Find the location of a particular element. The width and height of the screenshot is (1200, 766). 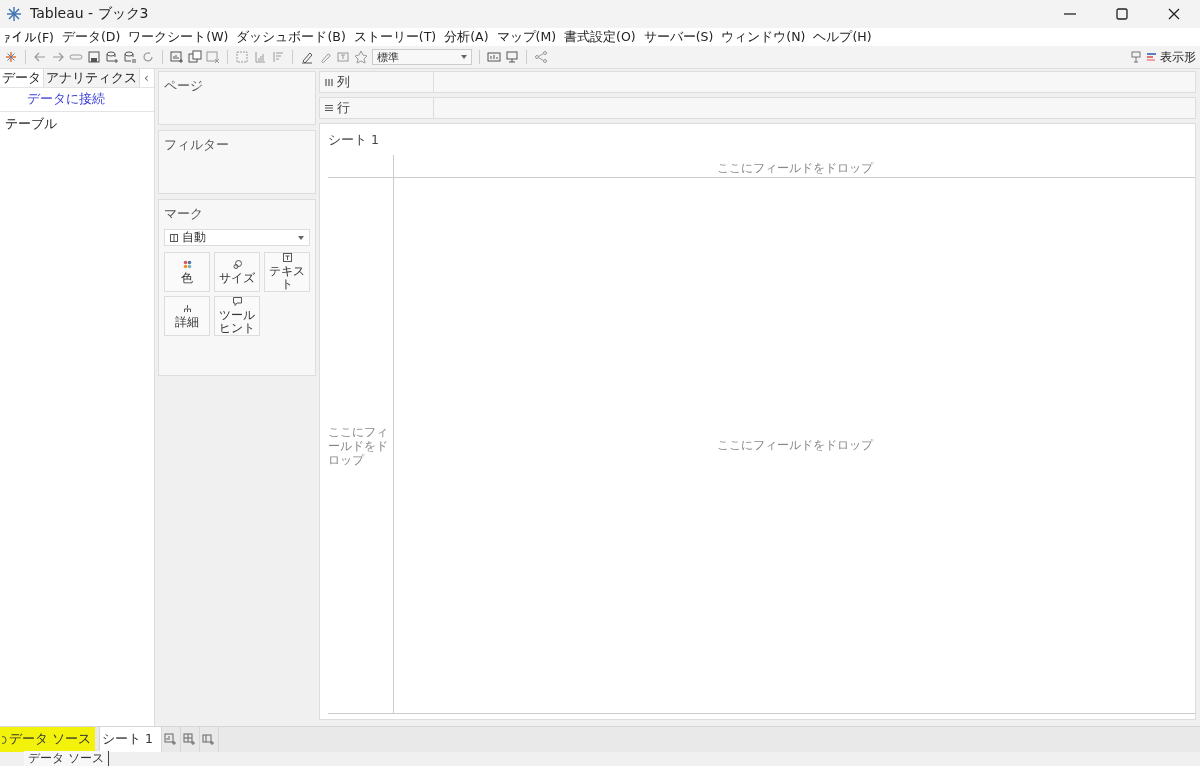

shelf-label: 行 is located at coordinates (343, 108).